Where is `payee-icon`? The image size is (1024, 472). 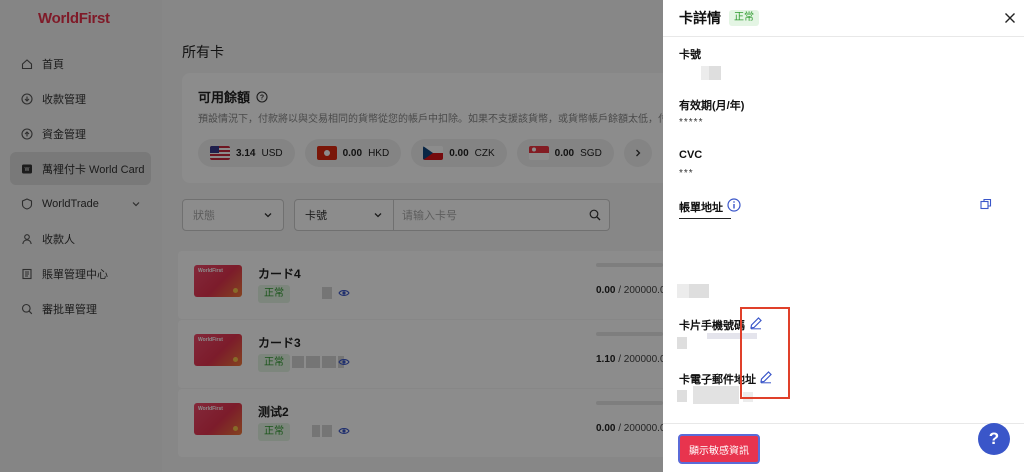
payee-icon is located at coordinates (26, 238).